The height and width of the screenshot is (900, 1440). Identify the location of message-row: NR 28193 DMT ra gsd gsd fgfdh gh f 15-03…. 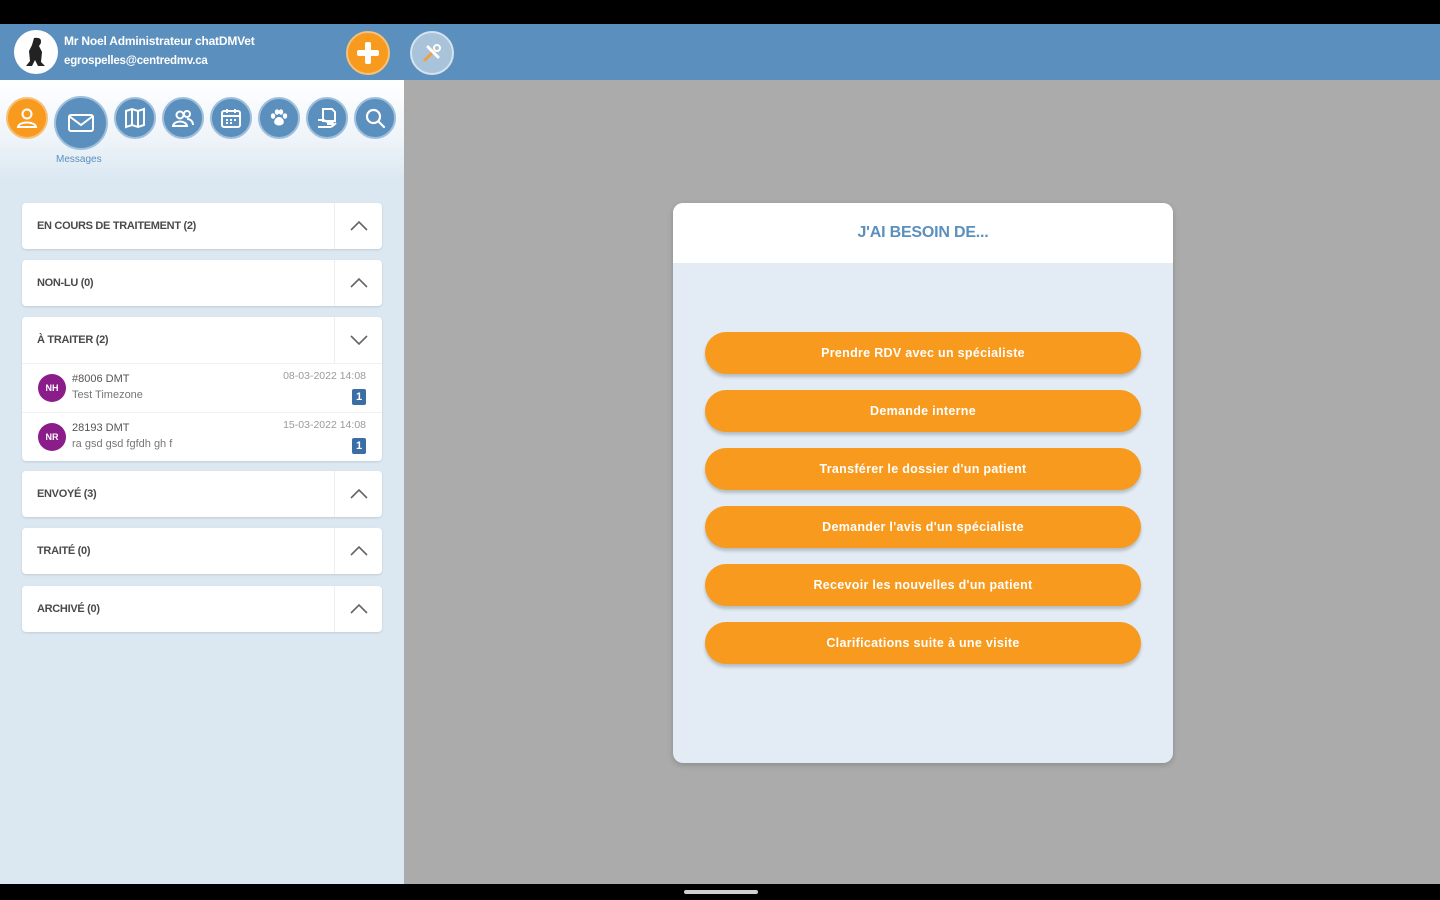
(202, 436).